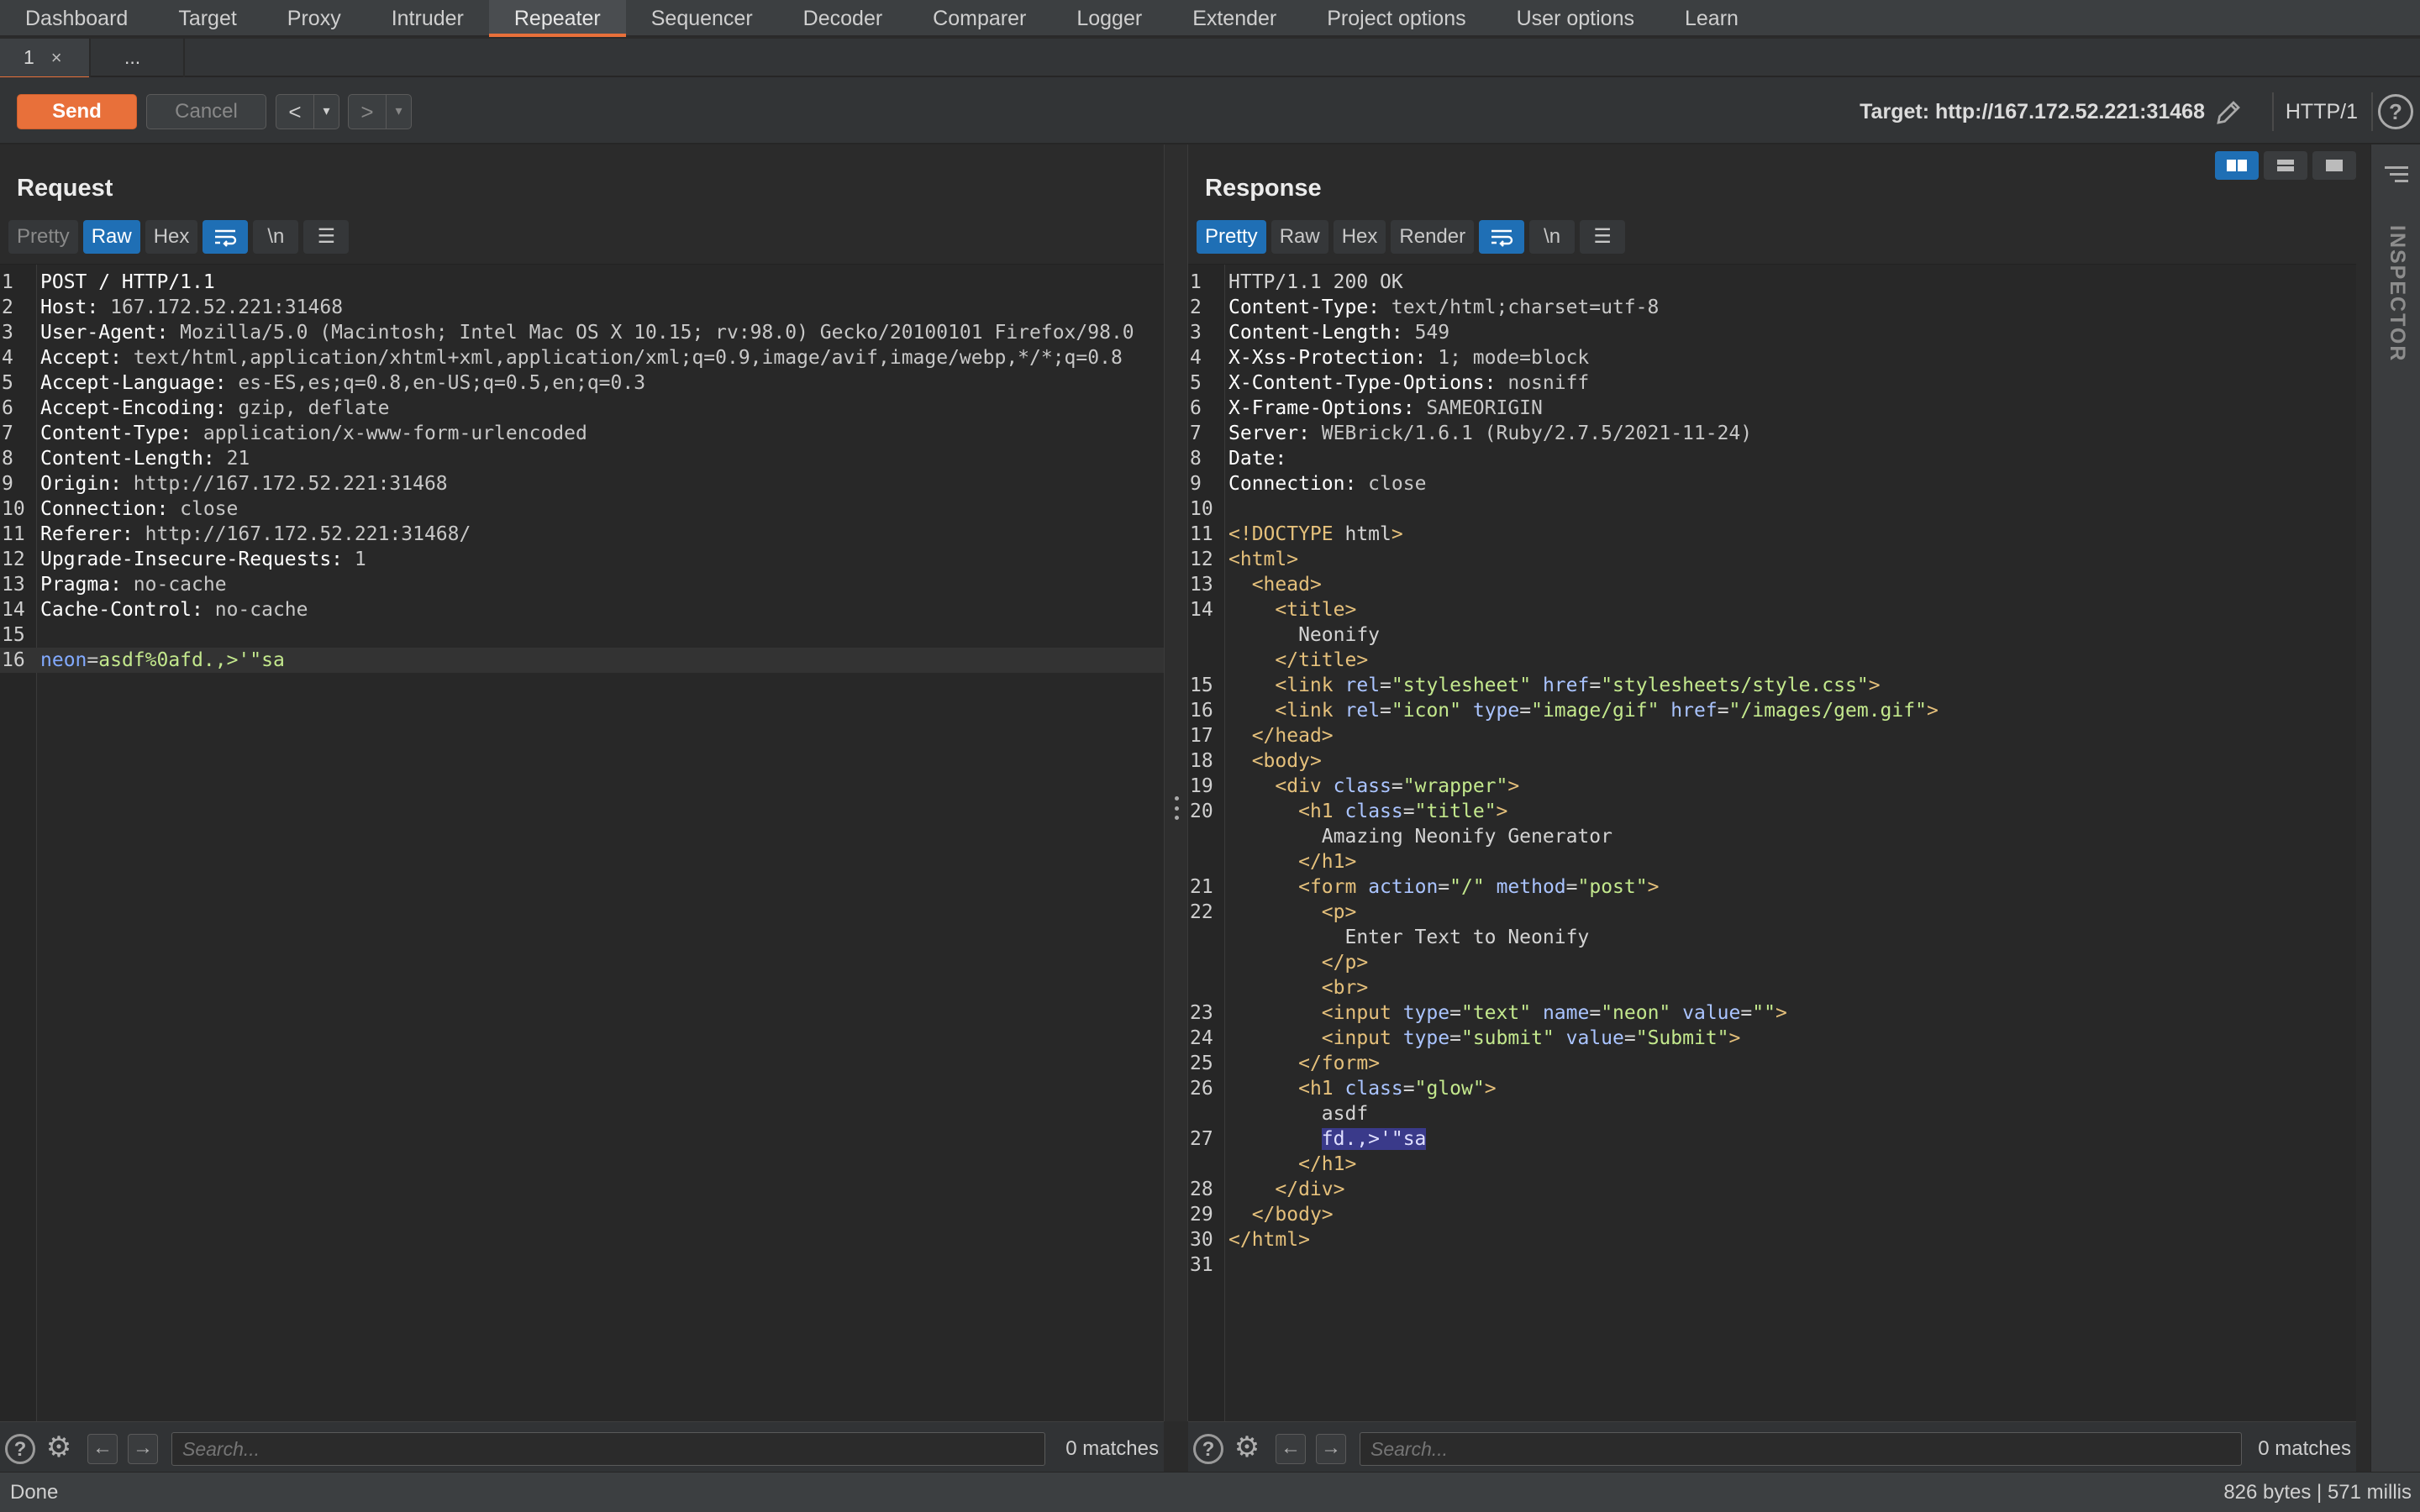 This screenshot has width=2420, height=1512. What do you see at coordinates (8, 408) in the screenshot?
I see `line-number: 6` at bounding box center [8, 408].